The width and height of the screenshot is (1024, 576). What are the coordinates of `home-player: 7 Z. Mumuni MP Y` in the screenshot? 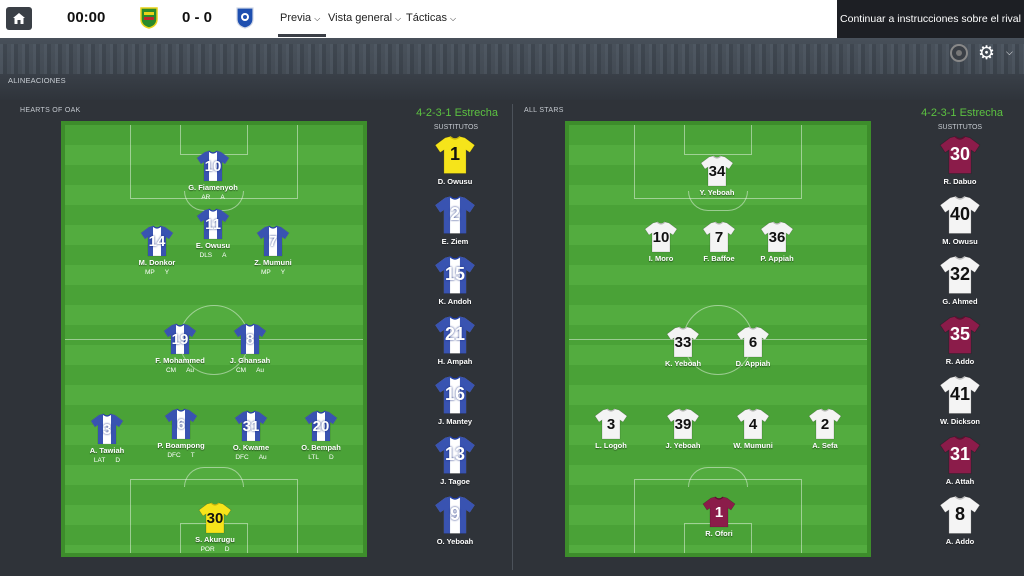 It's located at (273, 250).